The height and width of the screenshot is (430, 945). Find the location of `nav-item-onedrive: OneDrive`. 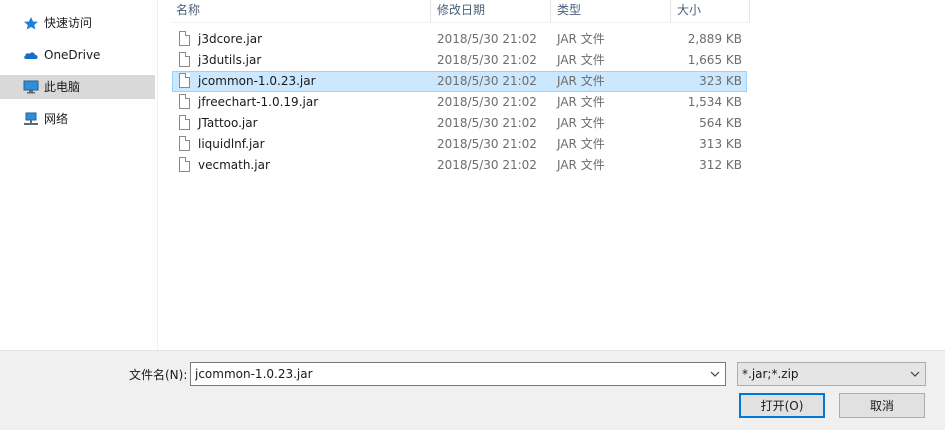

nav-item-onedrive: OneDrive is located at coordinates (77, 55).